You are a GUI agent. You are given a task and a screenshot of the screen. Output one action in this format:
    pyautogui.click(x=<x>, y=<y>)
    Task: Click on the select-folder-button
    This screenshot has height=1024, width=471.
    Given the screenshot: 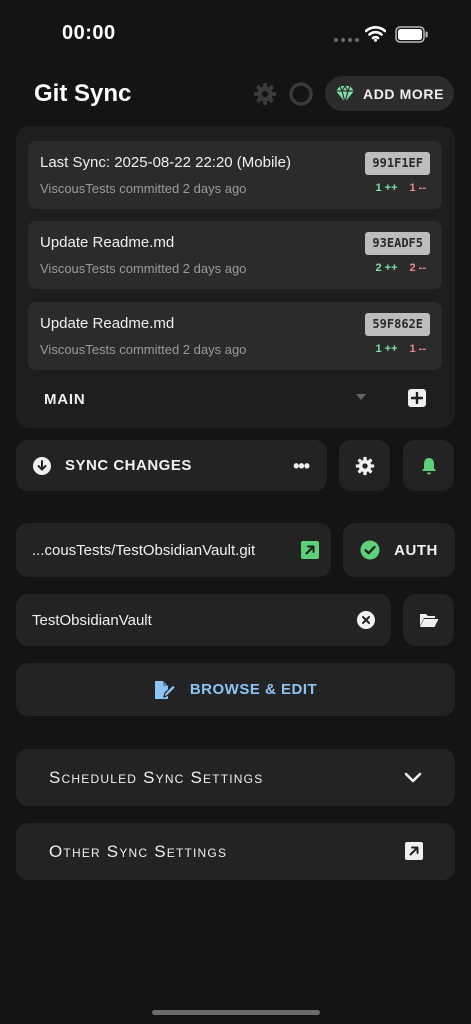 What is the action you would take?
    pyautogui.click(x=428, y=620)
    